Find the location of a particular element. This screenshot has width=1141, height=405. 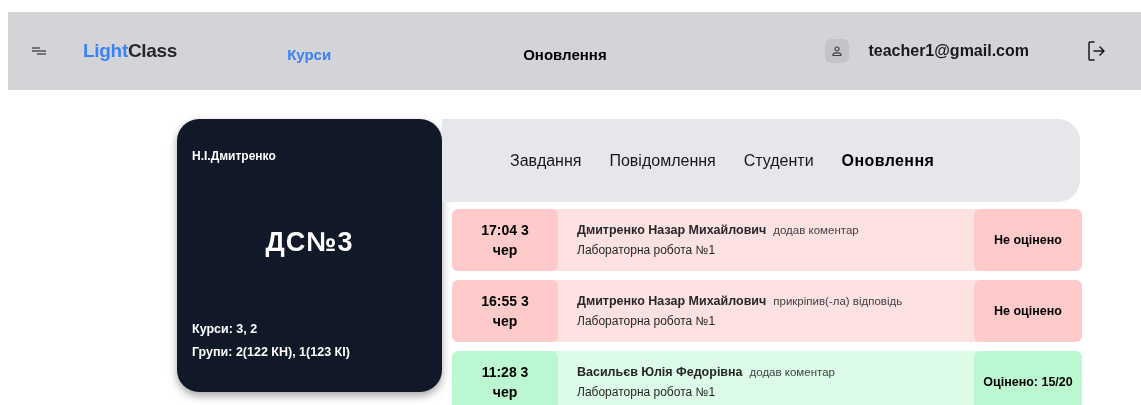

grade-status: Оцінено: 15/20 is located at coordinates (1028, 378).